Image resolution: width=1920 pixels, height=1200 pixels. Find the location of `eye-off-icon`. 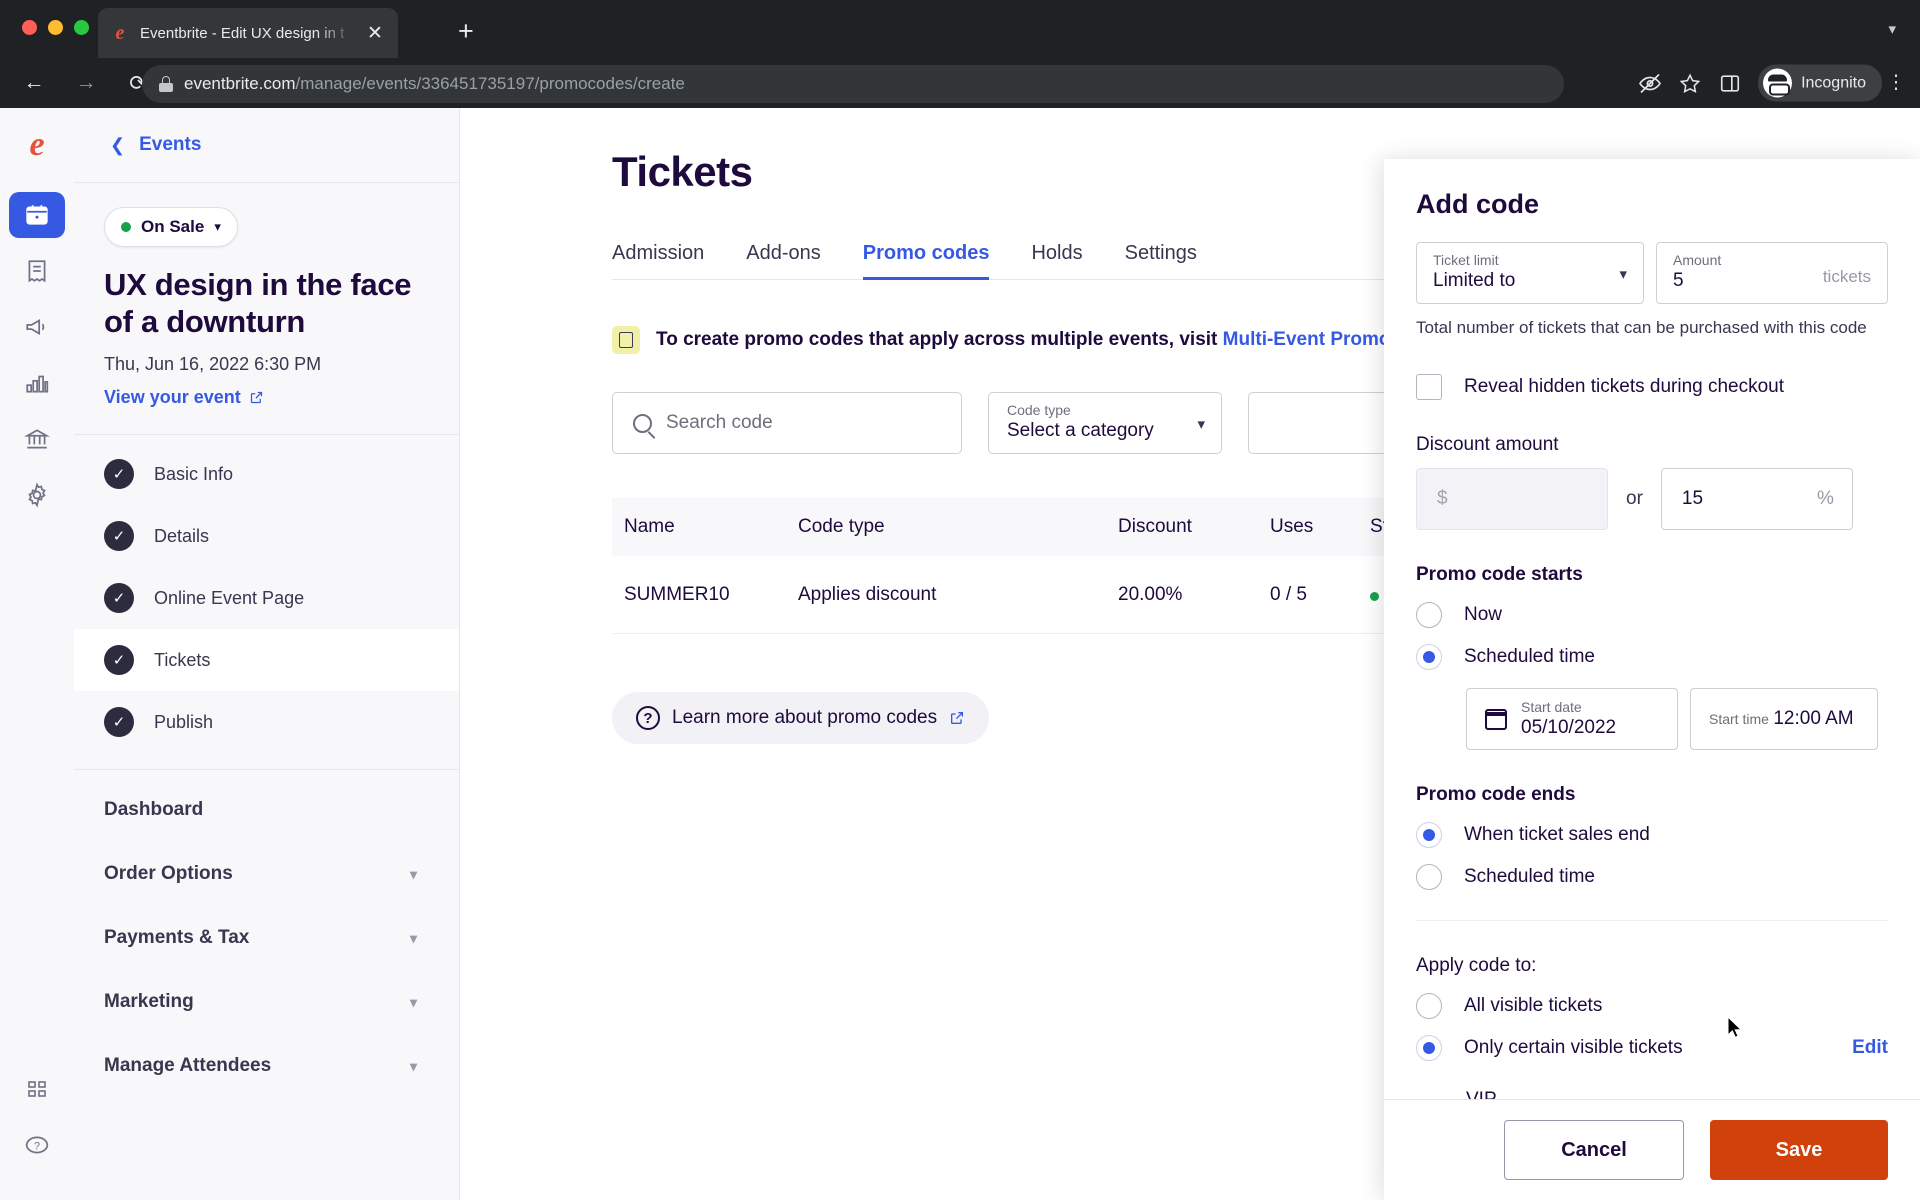

eye-off-icon is located at coordinates (1650, 83).